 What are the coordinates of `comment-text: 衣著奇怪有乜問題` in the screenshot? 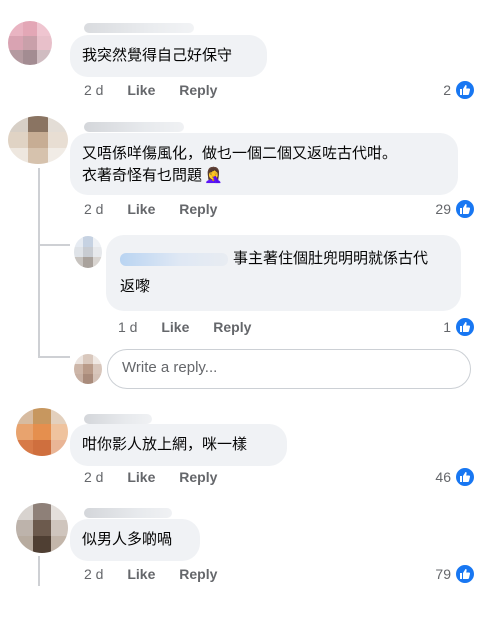 It's located at (142, 175).